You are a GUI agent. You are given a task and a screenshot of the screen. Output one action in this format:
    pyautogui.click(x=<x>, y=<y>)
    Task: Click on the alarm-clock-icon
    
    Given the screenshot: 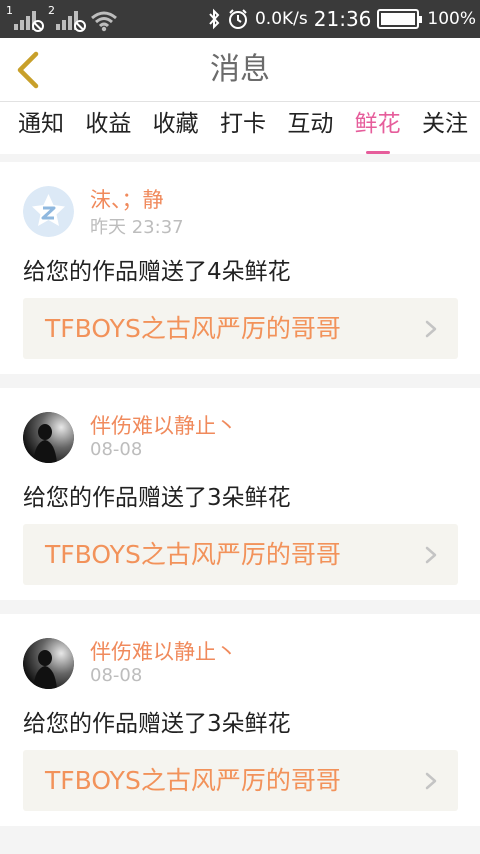 What is the action you would take?
    pyautogui.click(x=237, y=19)
    